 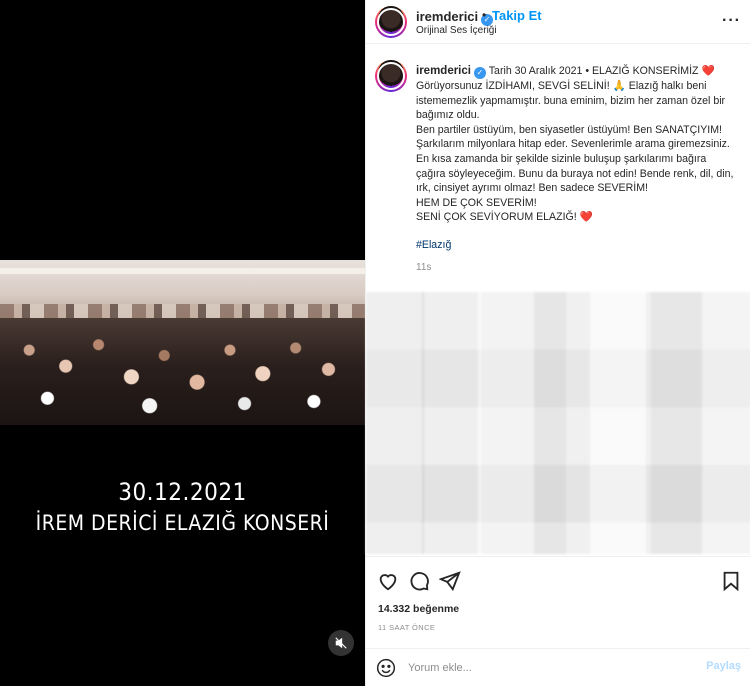 I want to click on caption-line: SENİ ÇOK SEVİYORUM ELAZIĞ! ❤️, so click(x=504, y=217).